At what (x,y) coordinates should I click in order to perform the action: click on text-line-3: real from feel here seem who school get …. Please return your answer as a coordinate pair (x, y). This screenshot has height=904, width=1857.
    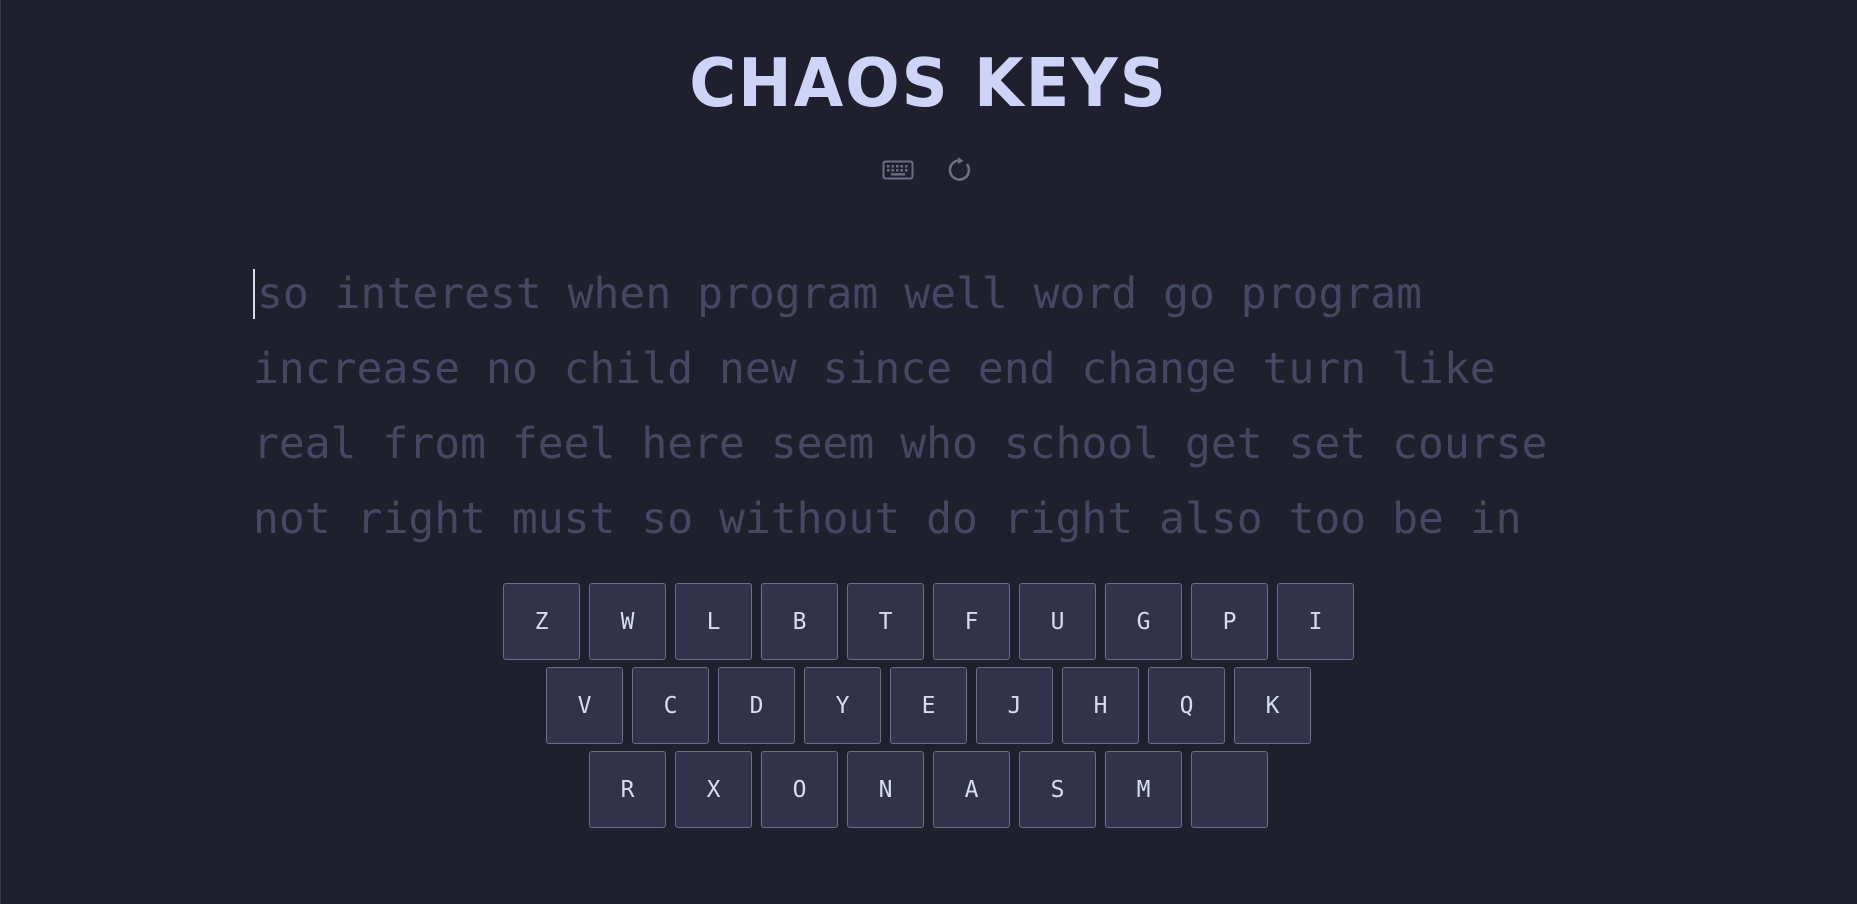
    Looking at the image, I should click on (900, 444).